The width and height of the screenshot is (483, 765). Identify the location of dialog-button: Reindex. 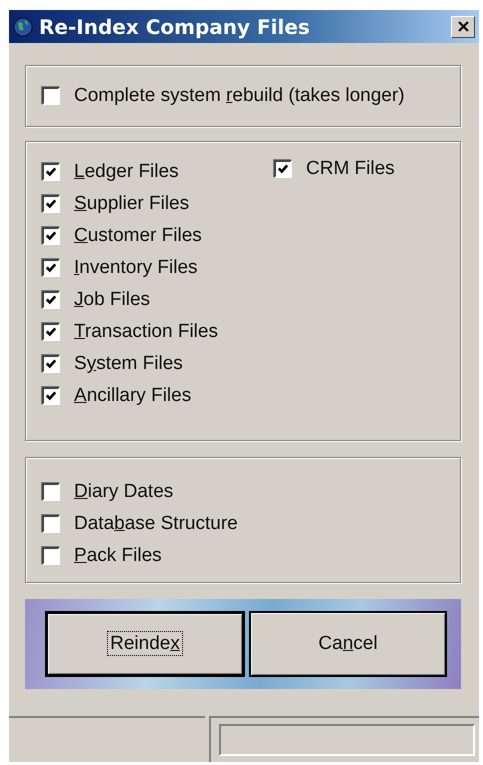
(145, 644).